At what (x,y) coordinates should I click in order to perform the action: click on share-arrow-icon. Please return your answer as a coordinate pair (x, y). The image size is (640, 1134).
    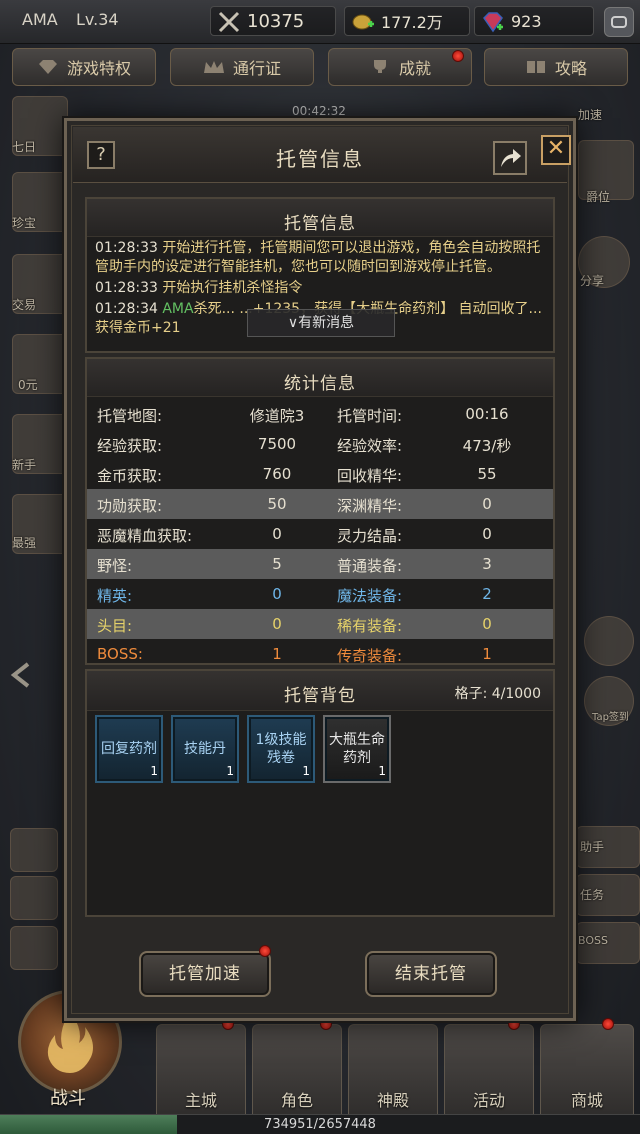
    Looking at the image, I should click on (511, 158).